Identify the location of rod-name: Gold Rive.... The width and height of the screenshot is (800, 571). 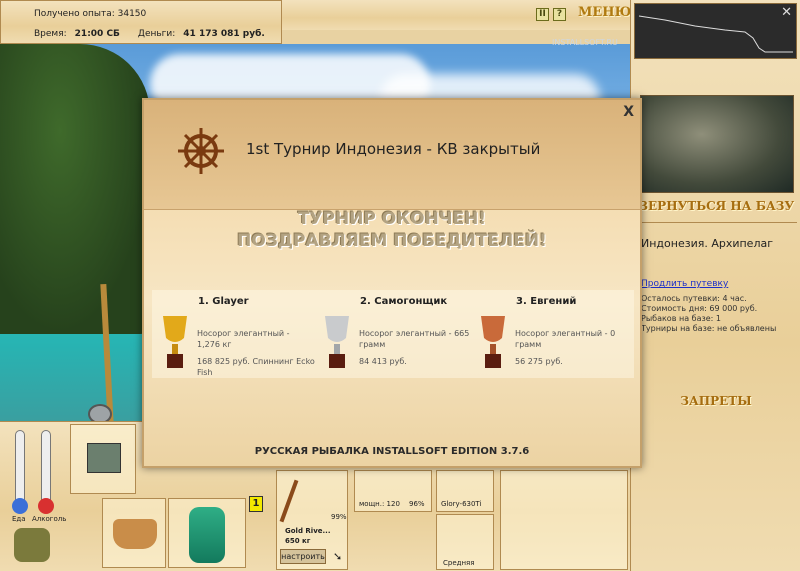
(308, 531).